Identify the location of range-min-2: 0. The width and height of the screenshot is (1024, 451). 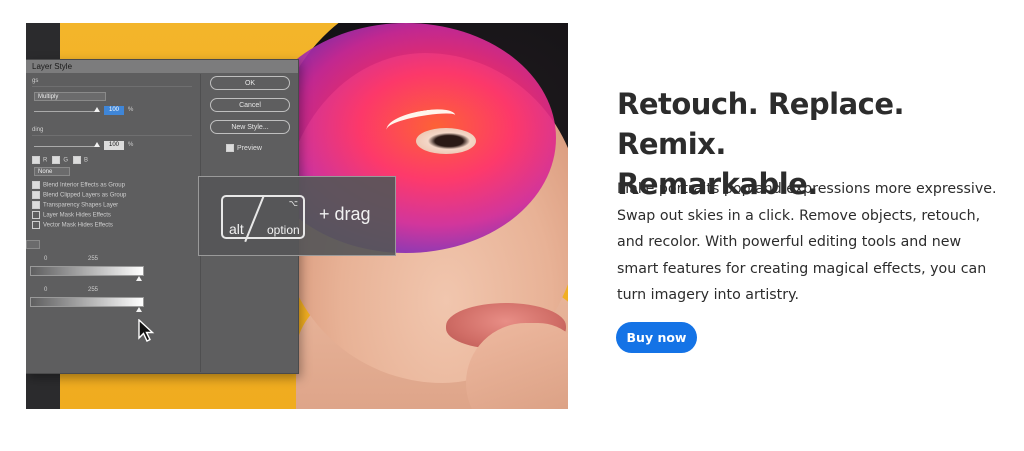
(46, 290).